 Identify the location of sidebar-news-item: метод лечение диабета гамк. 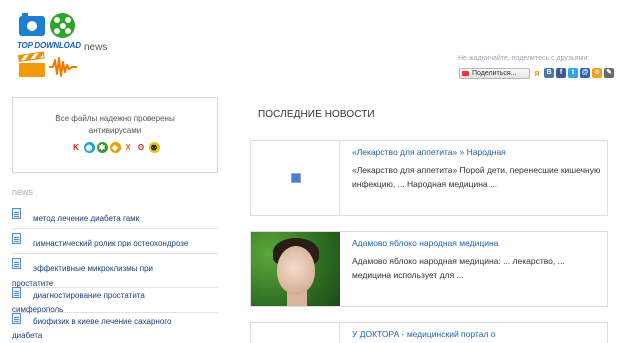
(115, 218).